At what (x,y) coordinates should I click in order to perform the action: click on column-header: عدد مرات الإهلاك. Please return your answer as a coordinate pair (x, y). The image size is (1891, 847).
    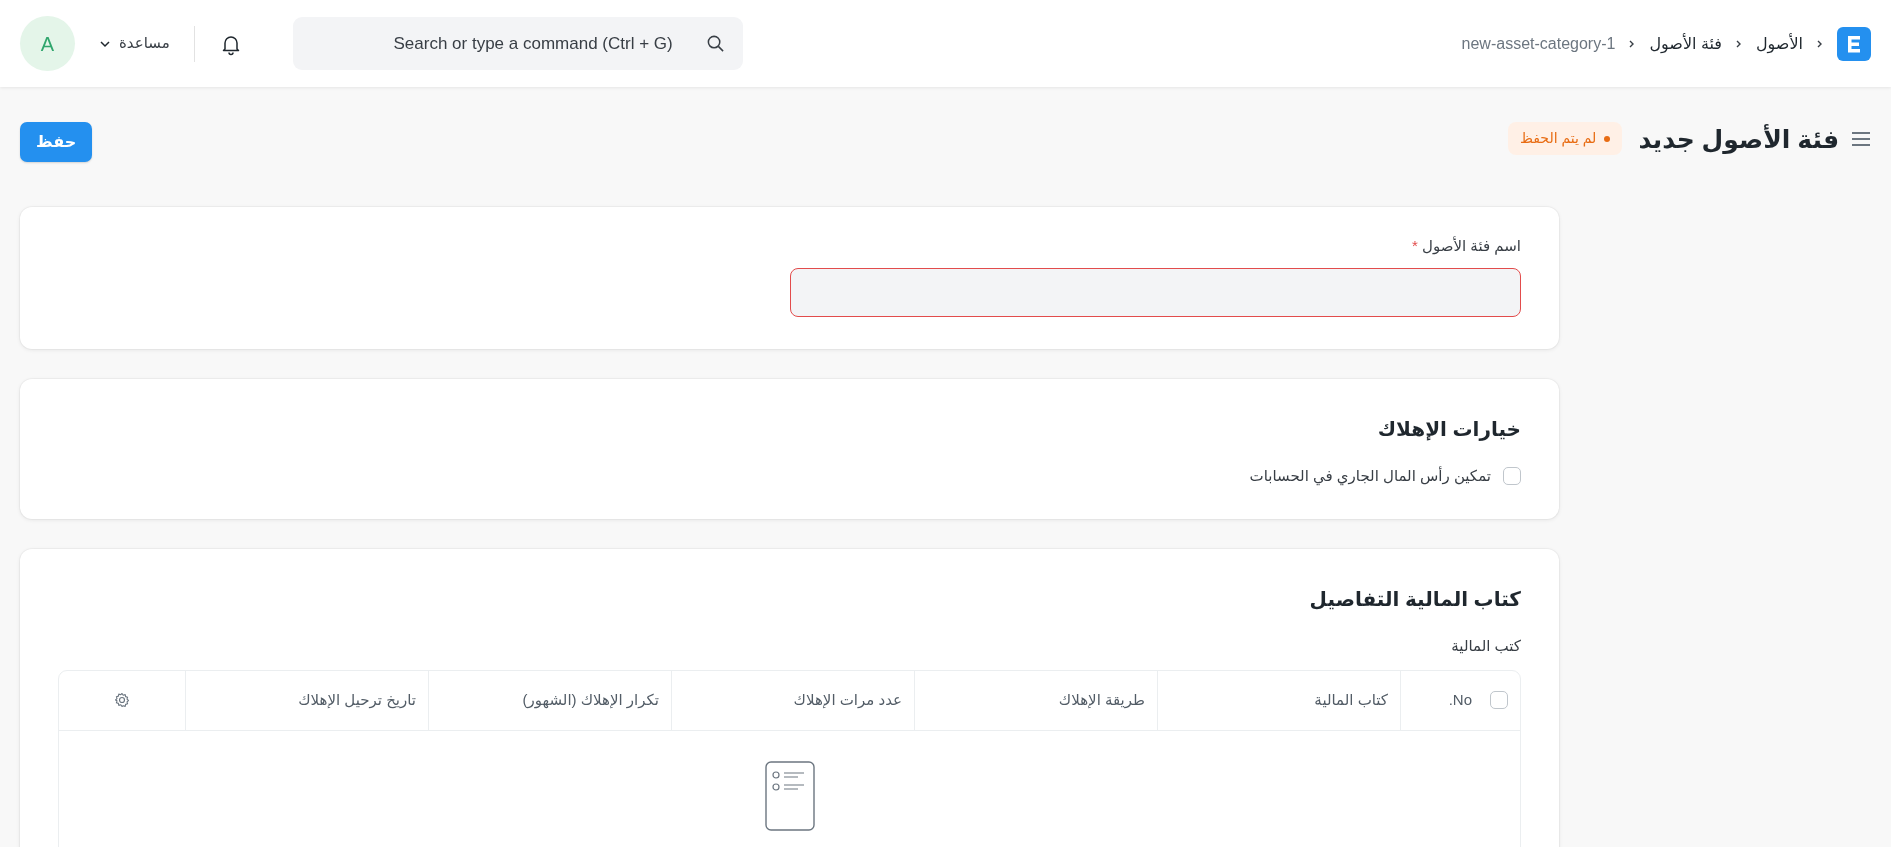
    Looking at the image, I should click on (847, 699).